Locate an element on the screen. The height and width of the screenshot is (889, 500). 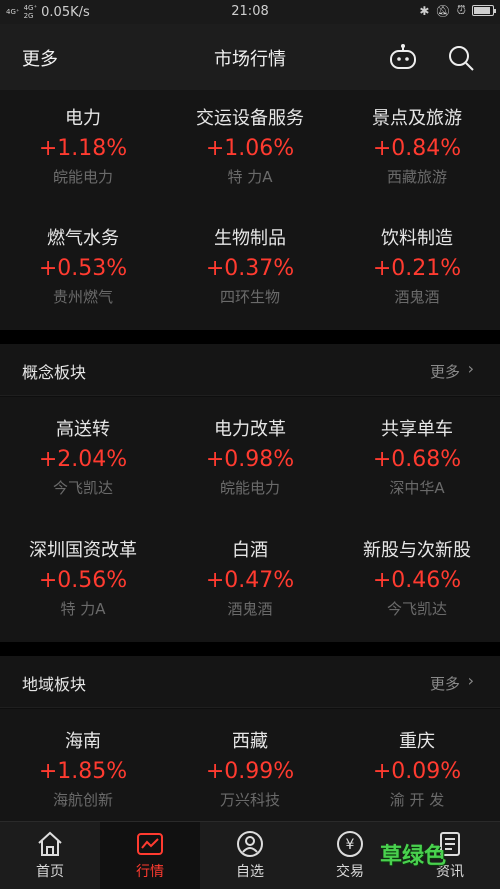
sector-change: +0.98% is located at coordinates (250, 459).